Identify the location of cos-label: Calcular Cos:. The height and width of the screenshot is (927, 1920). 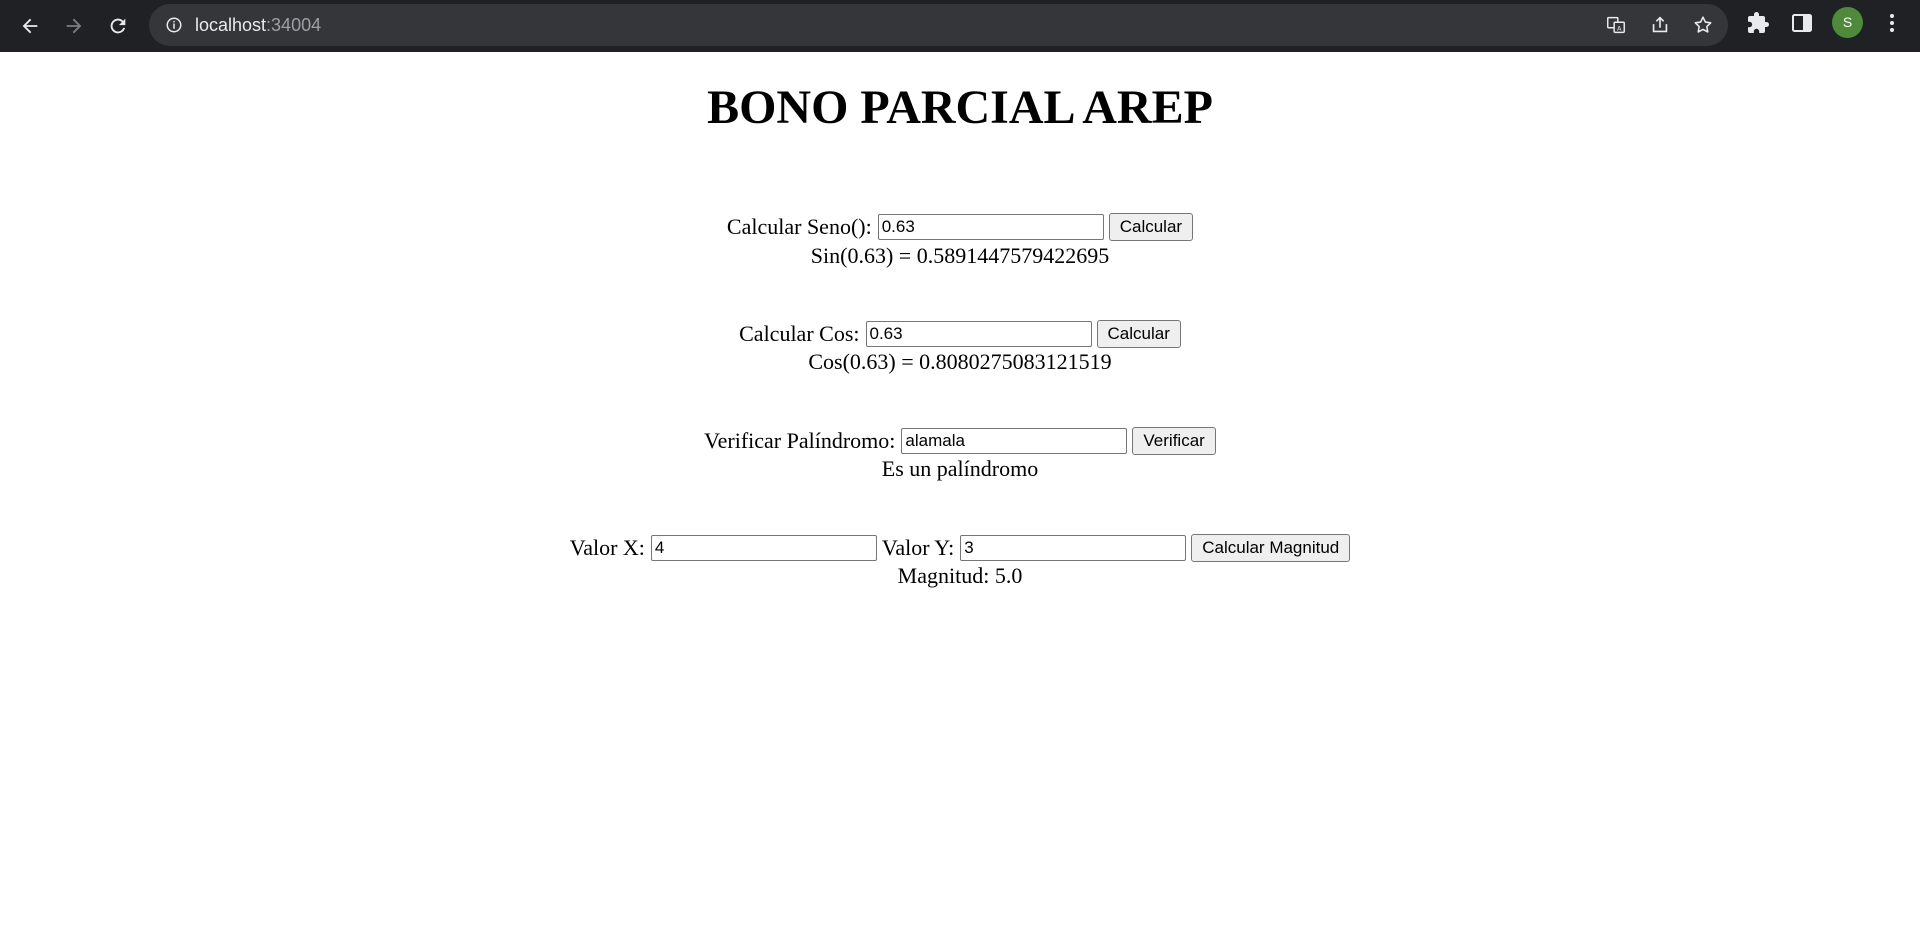
(799, 333).